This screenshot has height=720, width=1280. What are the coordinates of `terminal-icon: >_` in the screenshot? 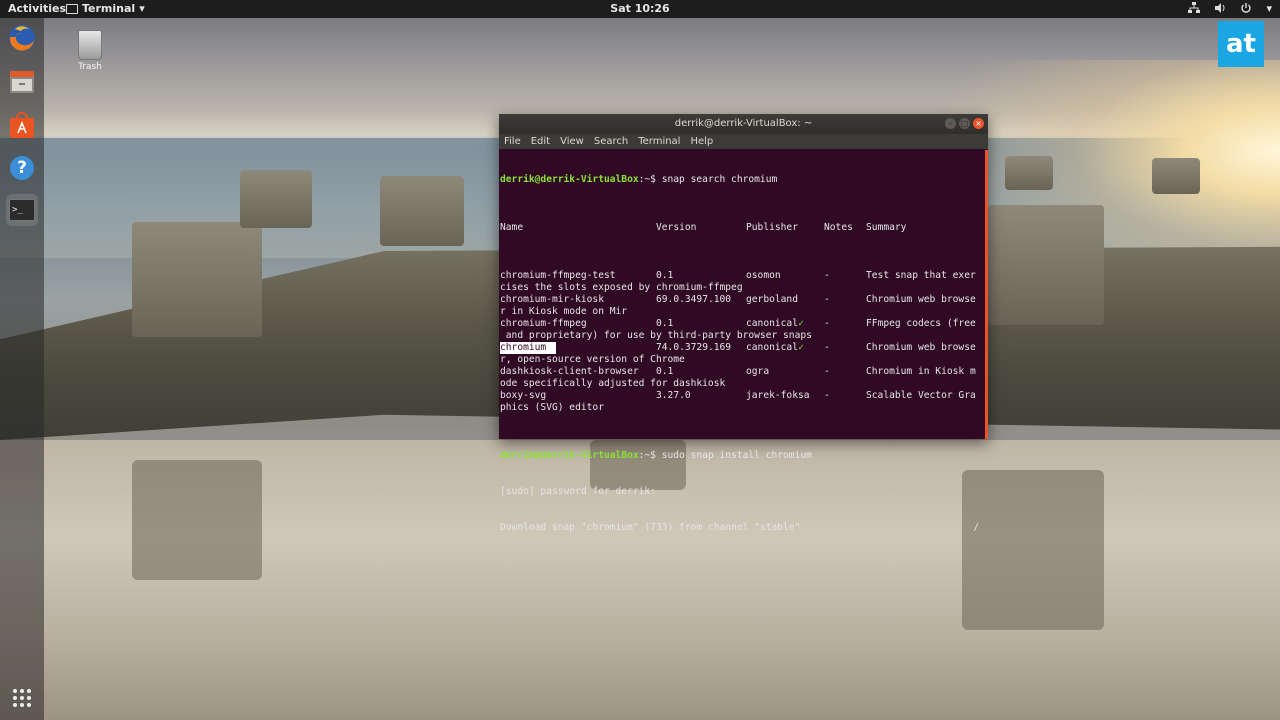 It's located at (22, 210).